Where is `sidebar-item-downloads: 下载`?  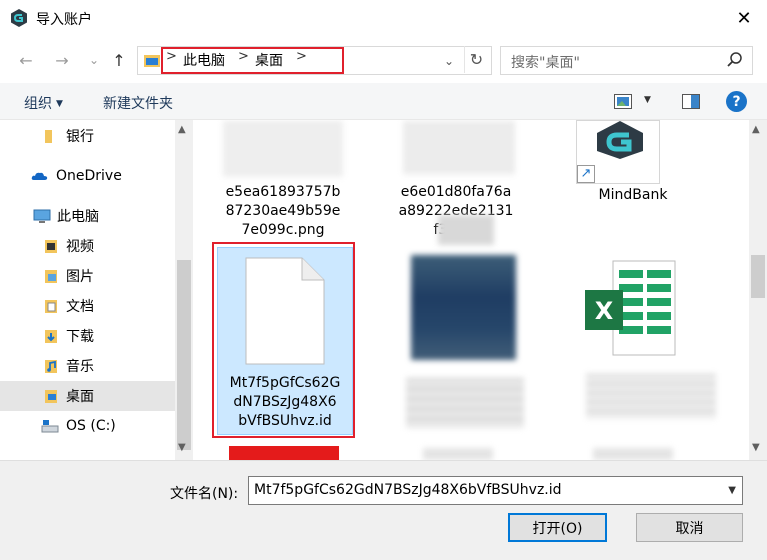 sidebar-item-downloads: 下载 is located at coordinates (87, 336).